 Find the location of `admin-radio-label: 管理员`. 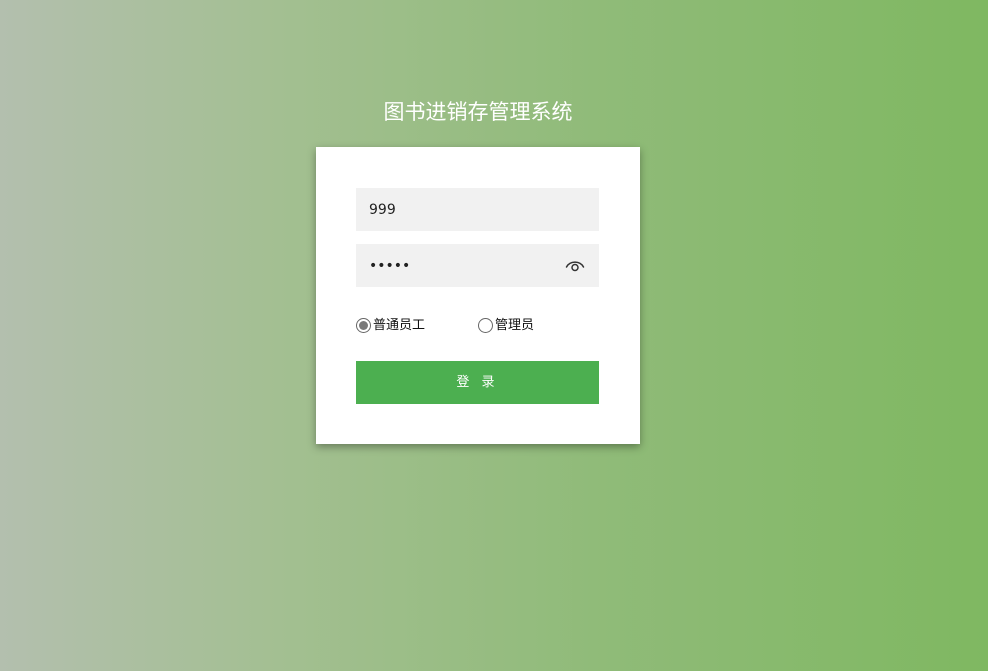

admin-radio-label: 管理员 is located at coordinates (515, 325).